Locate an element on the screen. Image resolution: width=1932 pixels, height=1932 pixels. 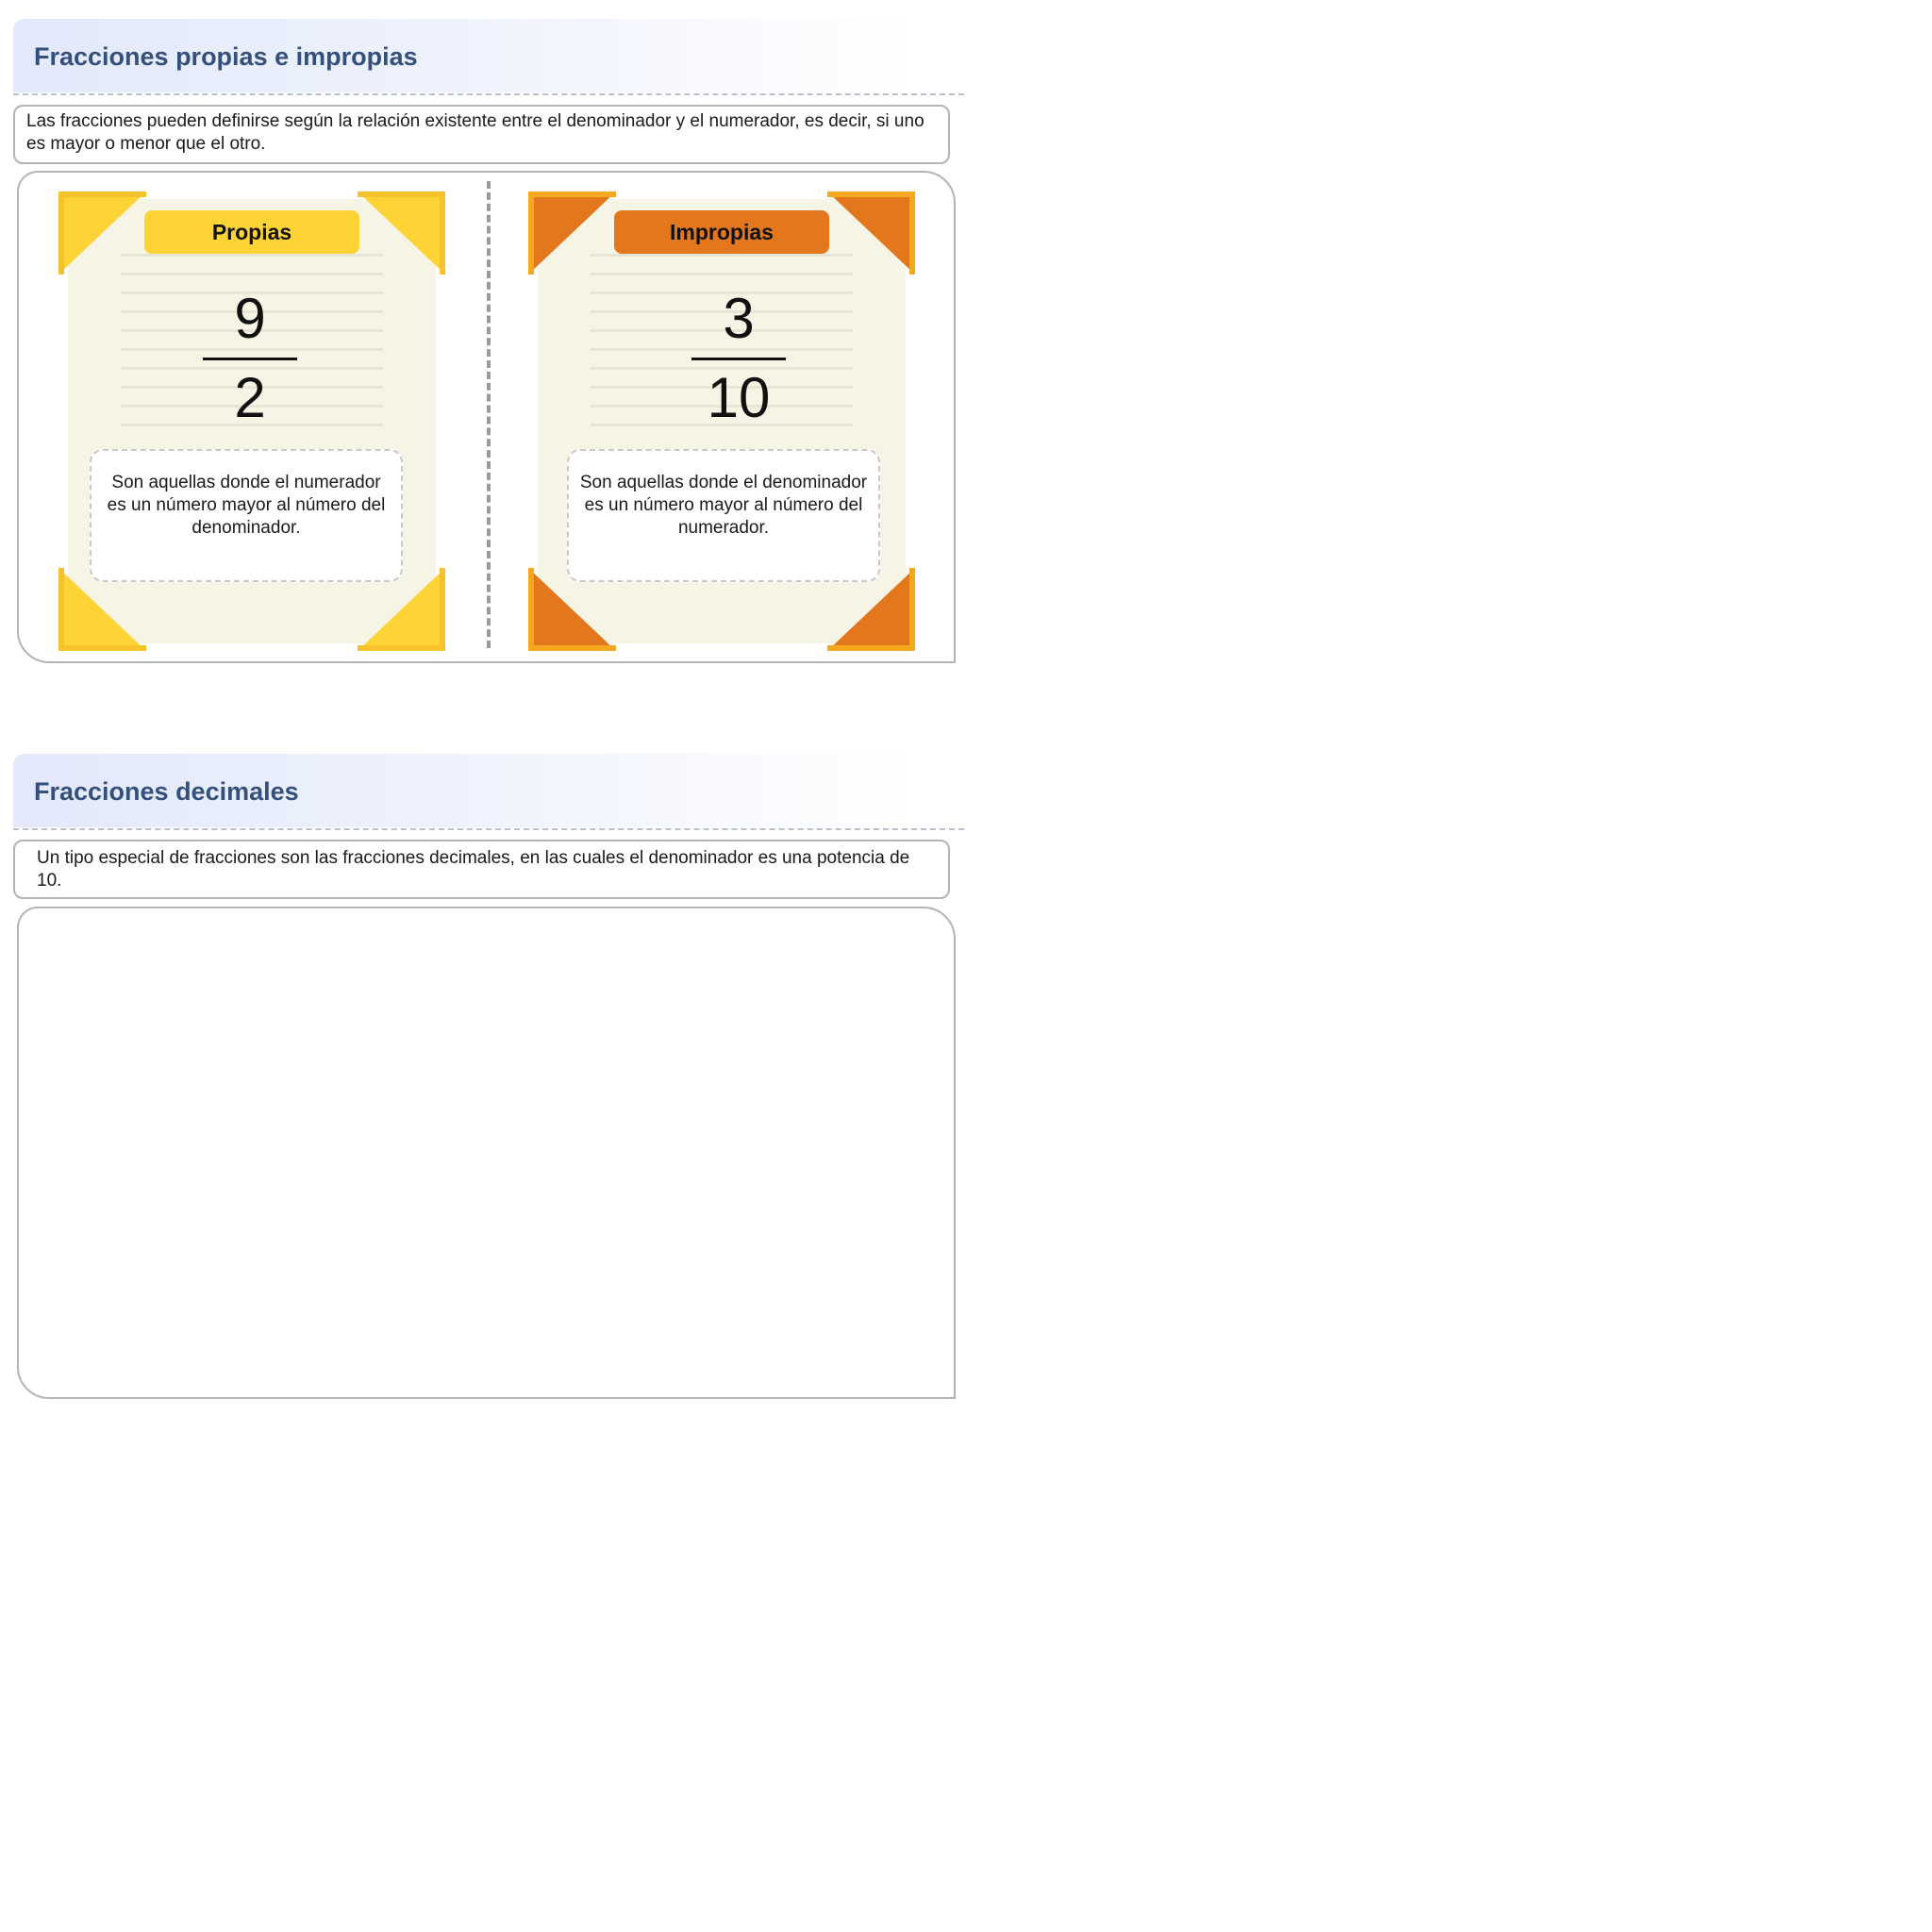
fraction-denominator: 10 is located at coordinates (739, 397).